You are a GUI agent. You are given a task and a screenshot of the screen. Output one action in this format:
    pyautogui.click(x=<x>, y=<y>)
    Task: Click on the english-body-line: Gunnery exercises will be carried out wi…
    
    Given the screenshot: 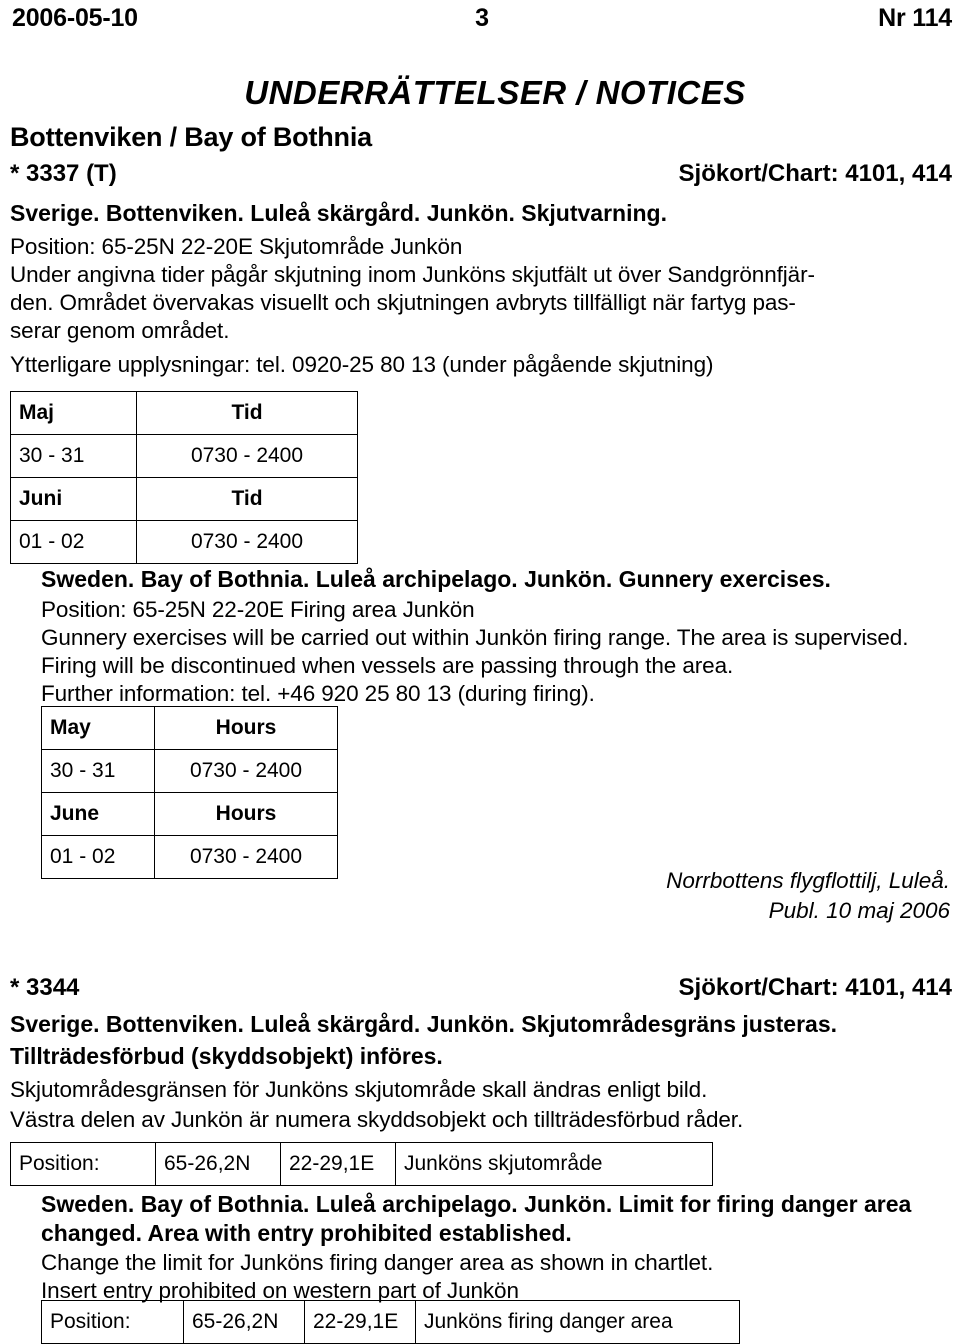 What is the action you would take?
    pyautogui.click(x=475, y=637)
    